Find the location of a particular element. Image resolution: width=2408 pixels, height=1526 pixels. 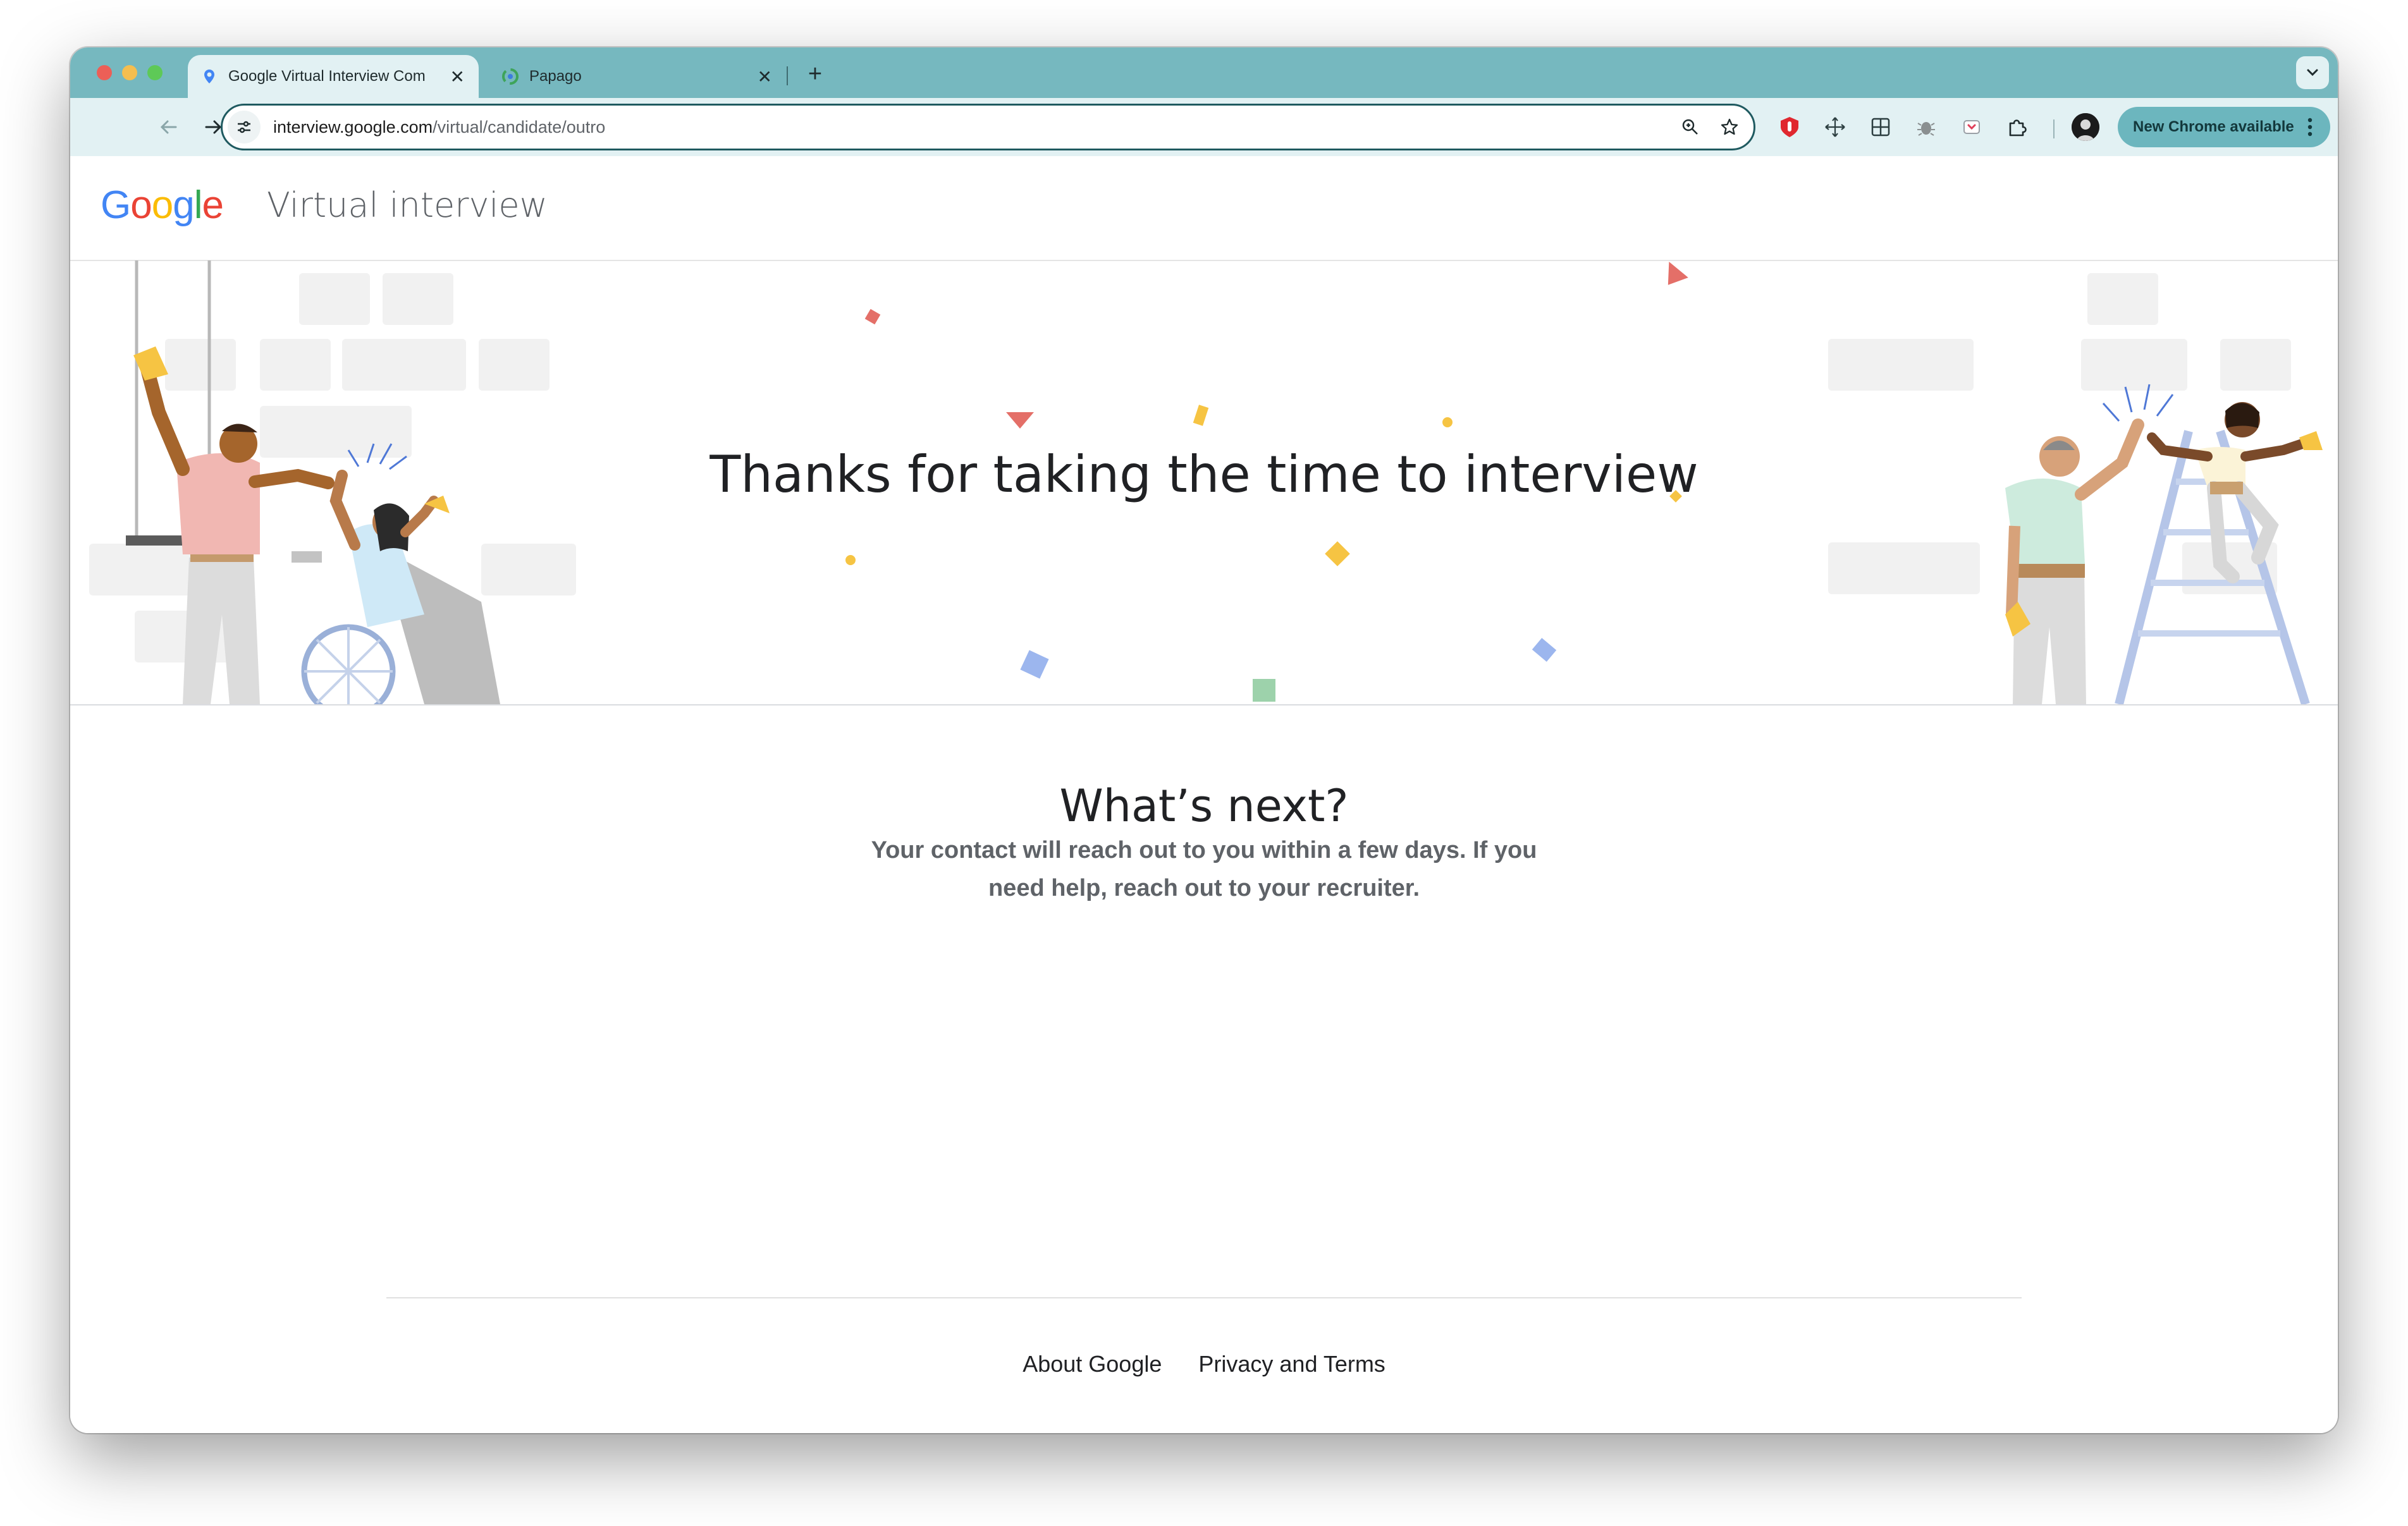

google-logo: Google is located at coordinates (162, 205).